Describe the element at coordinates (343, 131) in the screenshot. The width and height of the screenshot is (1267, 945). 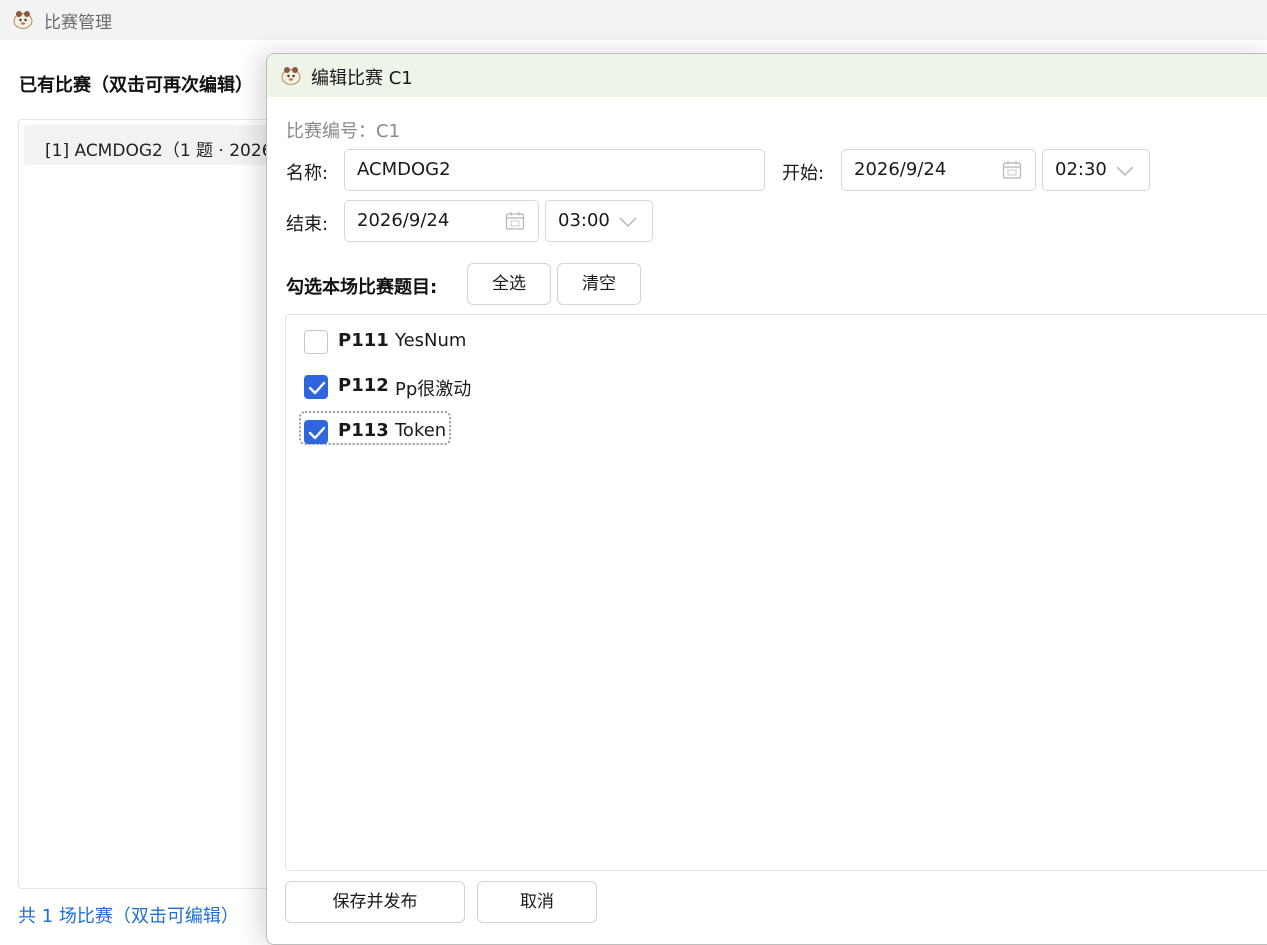
I see `contest-id-label: 比赛编号：C1` at that location.